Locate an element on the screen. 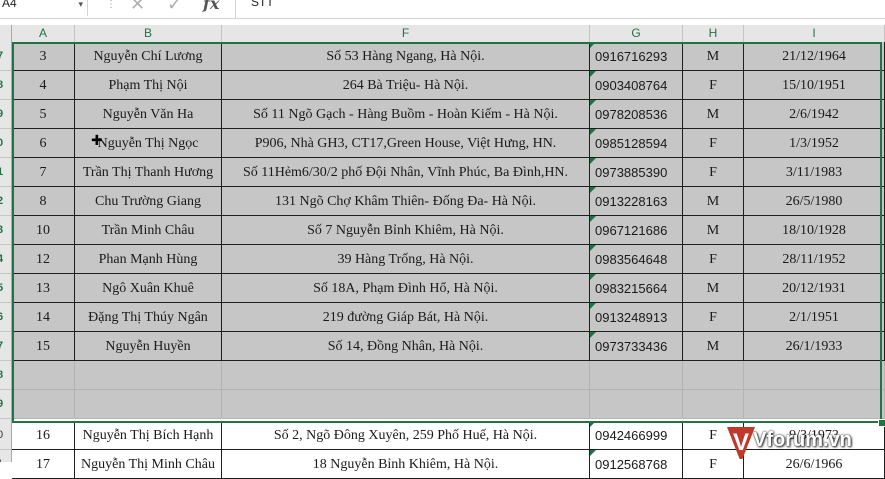  row-header: 2 is located at coordinates (5, 201).